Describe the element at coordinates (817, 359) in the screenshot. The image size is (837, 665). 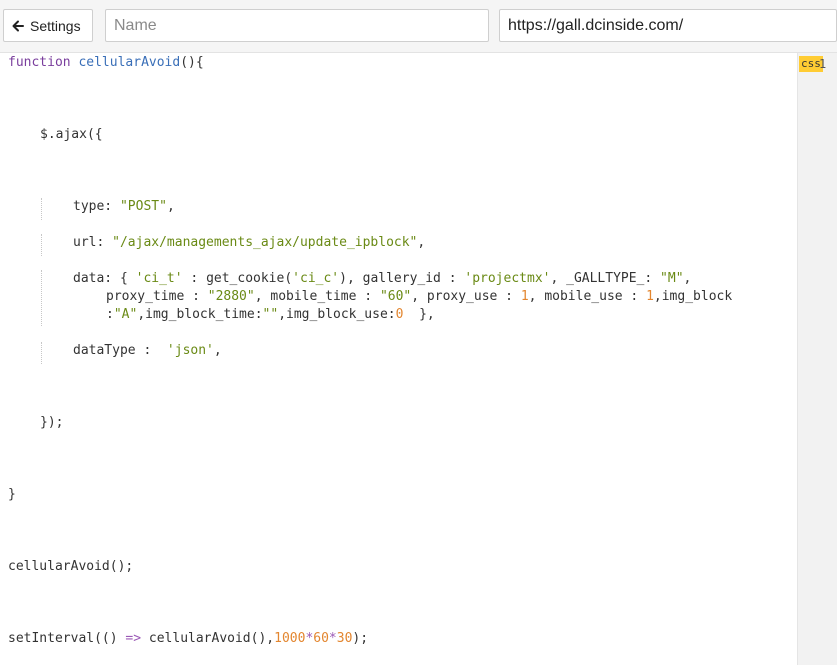
I see `editor-gutter: css 1` at that location.